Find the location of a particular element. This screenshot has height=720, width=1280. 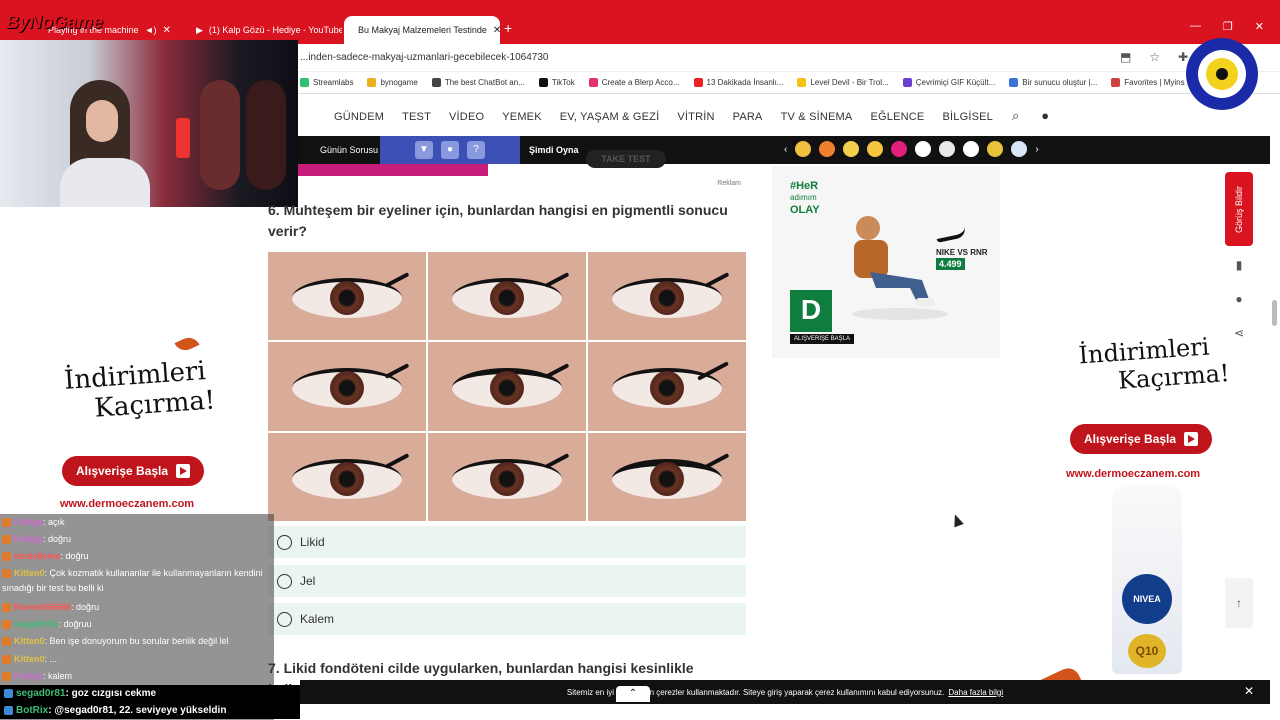

nav-item: EV, YAŞAM & GEZİ is located at coordinates (610, 117).